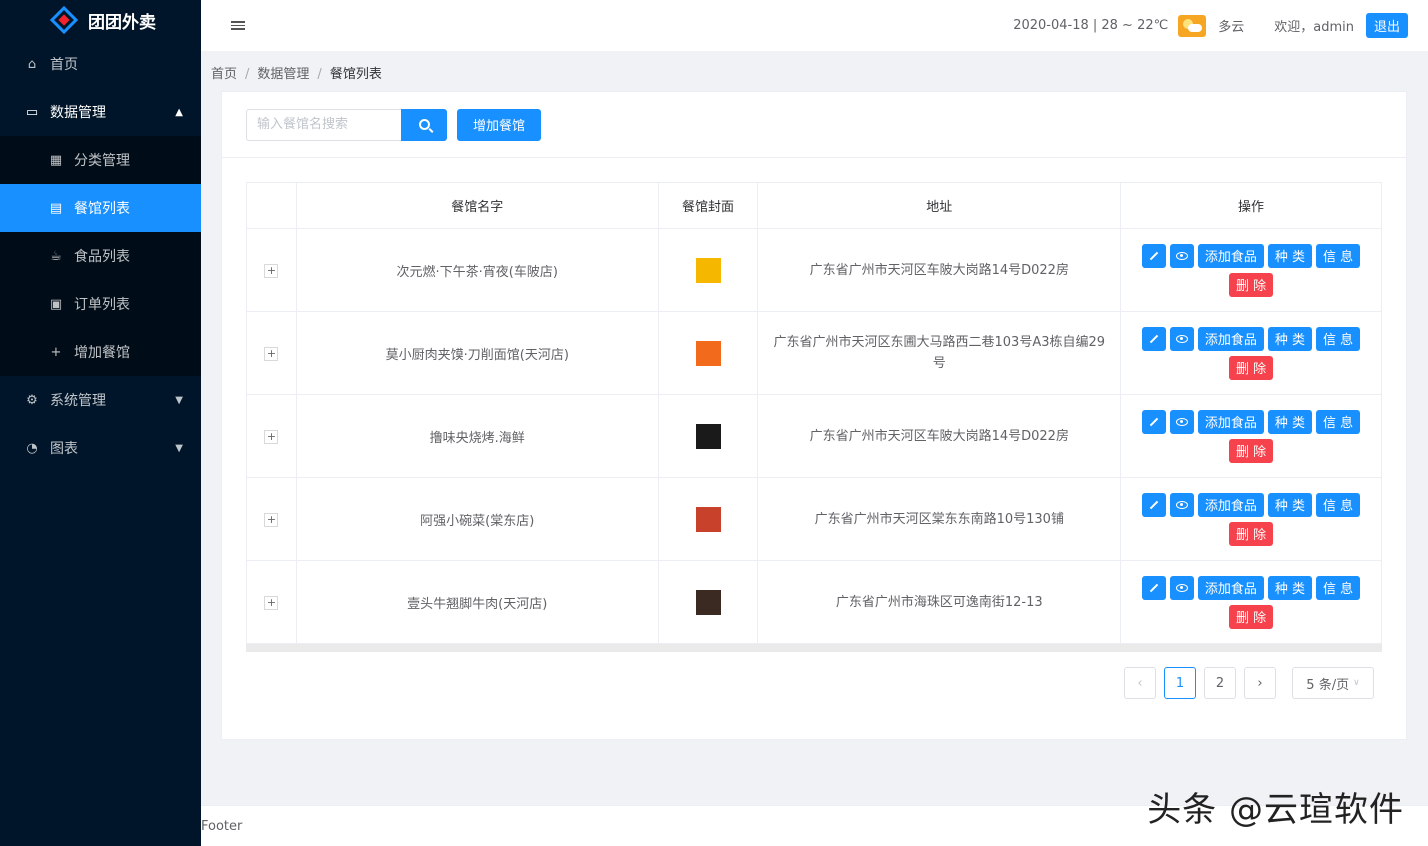 The height and width of the screenshot is (846, 1428). I want to click on menu-fold-icon, so click(238, 25).